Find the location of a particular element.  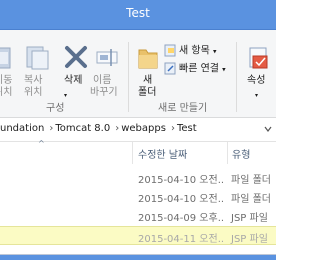

easy-access-button: 빠른 연결 ▾ is located at coordinates (195, 69).